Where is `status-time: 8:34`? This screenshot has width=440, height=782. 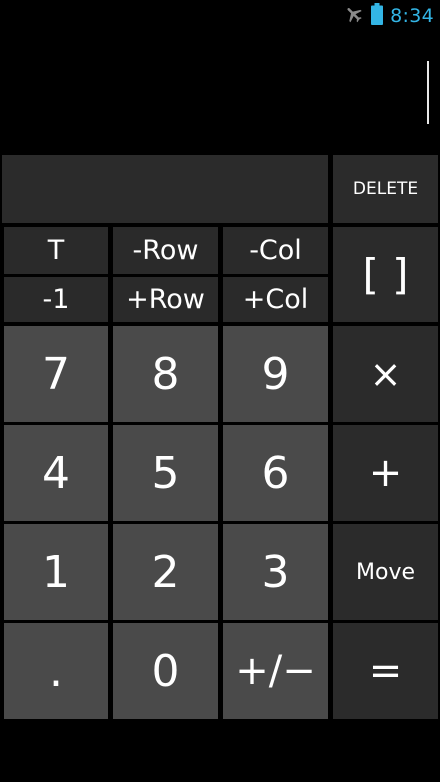
status-time: 8:34 is located at coordinates (412, 16).